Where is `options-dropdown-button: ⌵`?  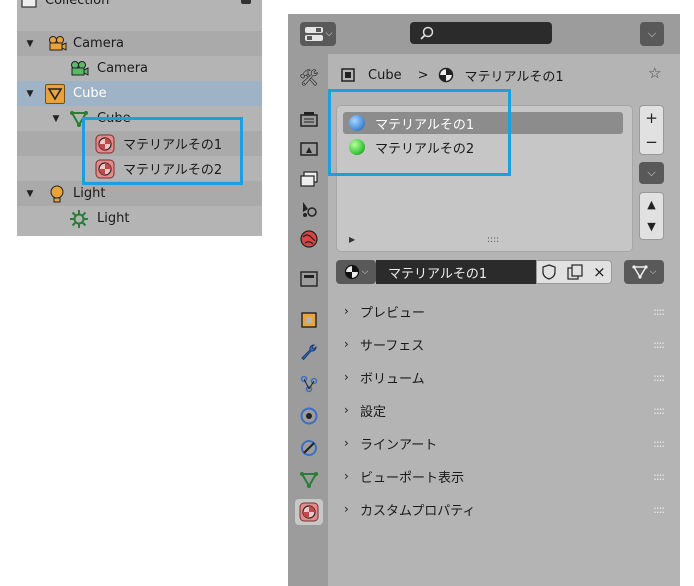
options-dropdown-button: ⌵ is located at coordinates (652, 34).